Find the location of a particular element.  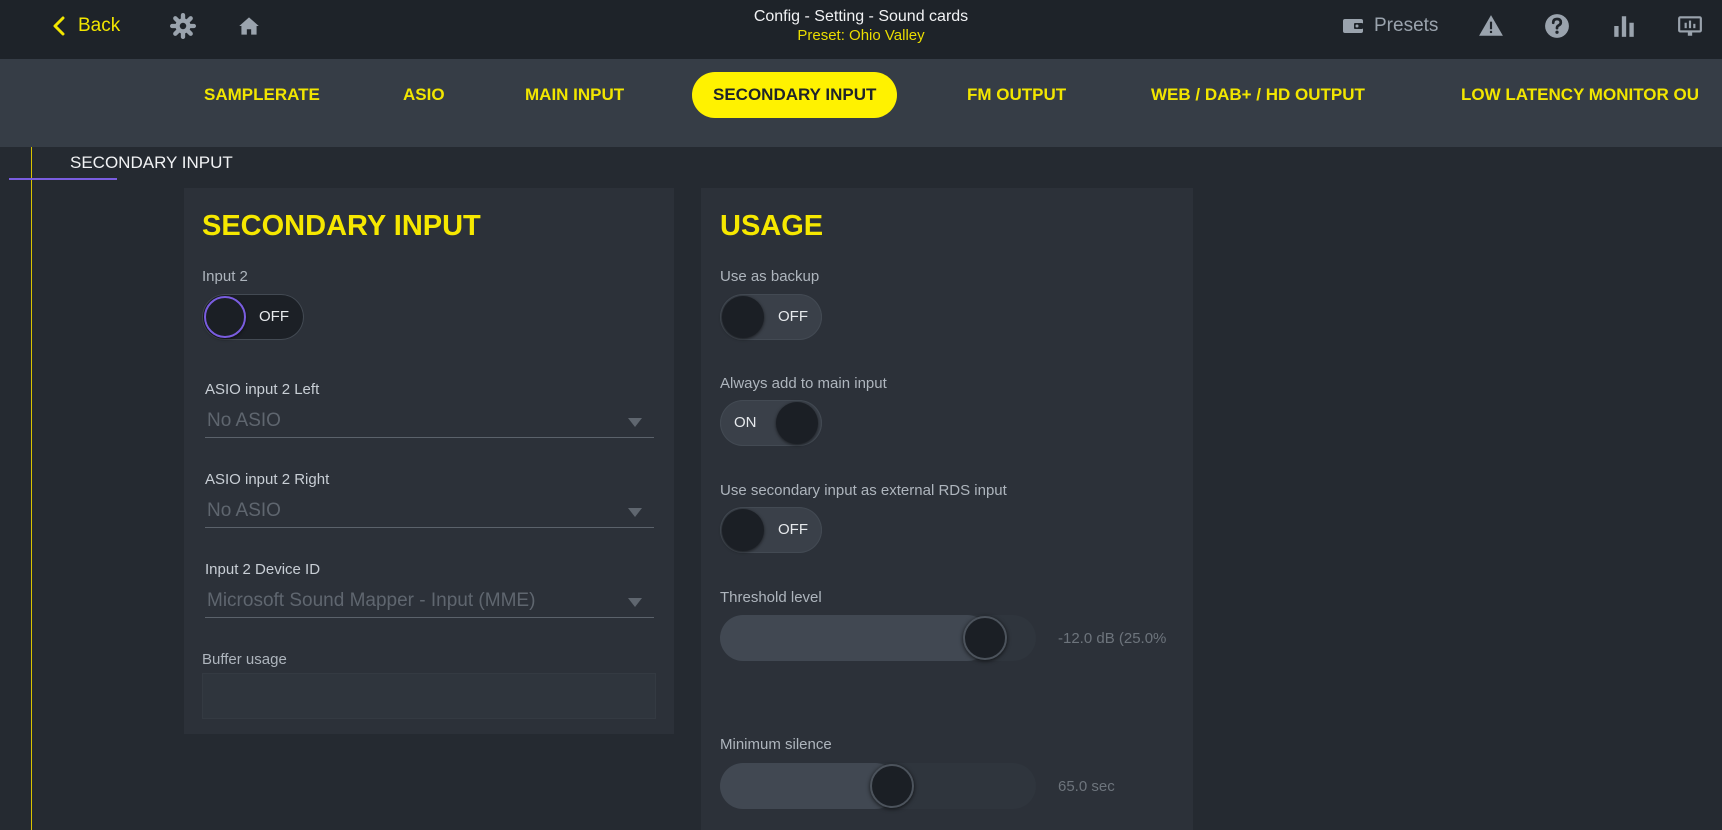

preset-subtitle: Preset: Ohio Valley is located at coordinates (861, 35).